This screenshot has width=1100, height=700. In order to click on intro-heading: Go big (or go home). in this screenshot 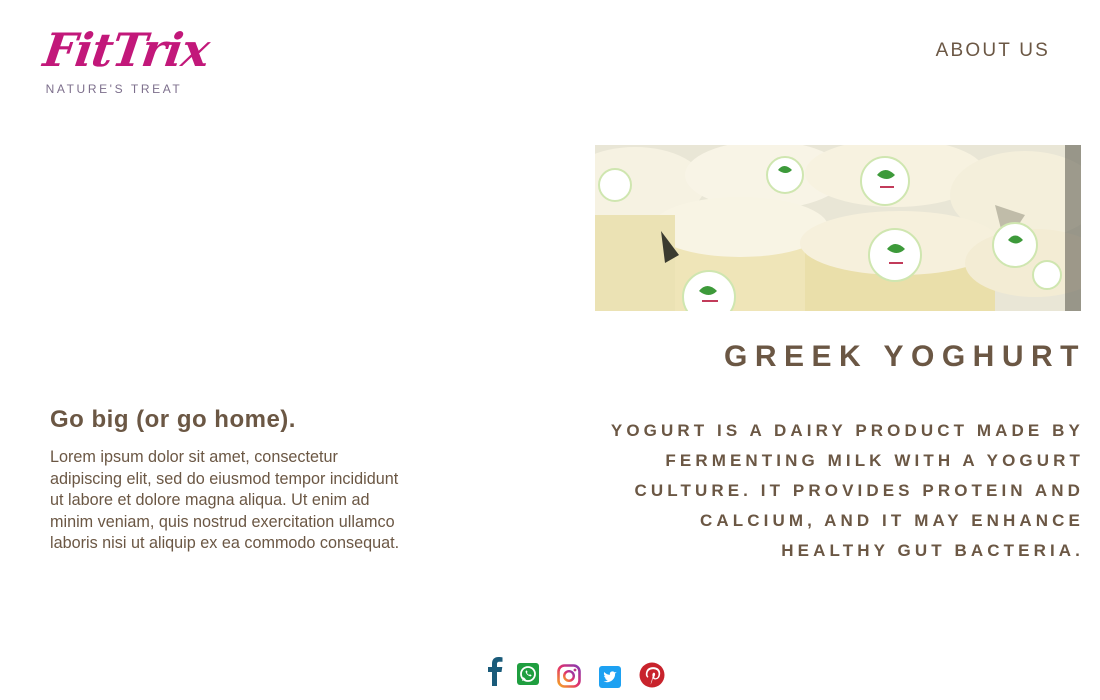, I will do `click(173, 419)`.